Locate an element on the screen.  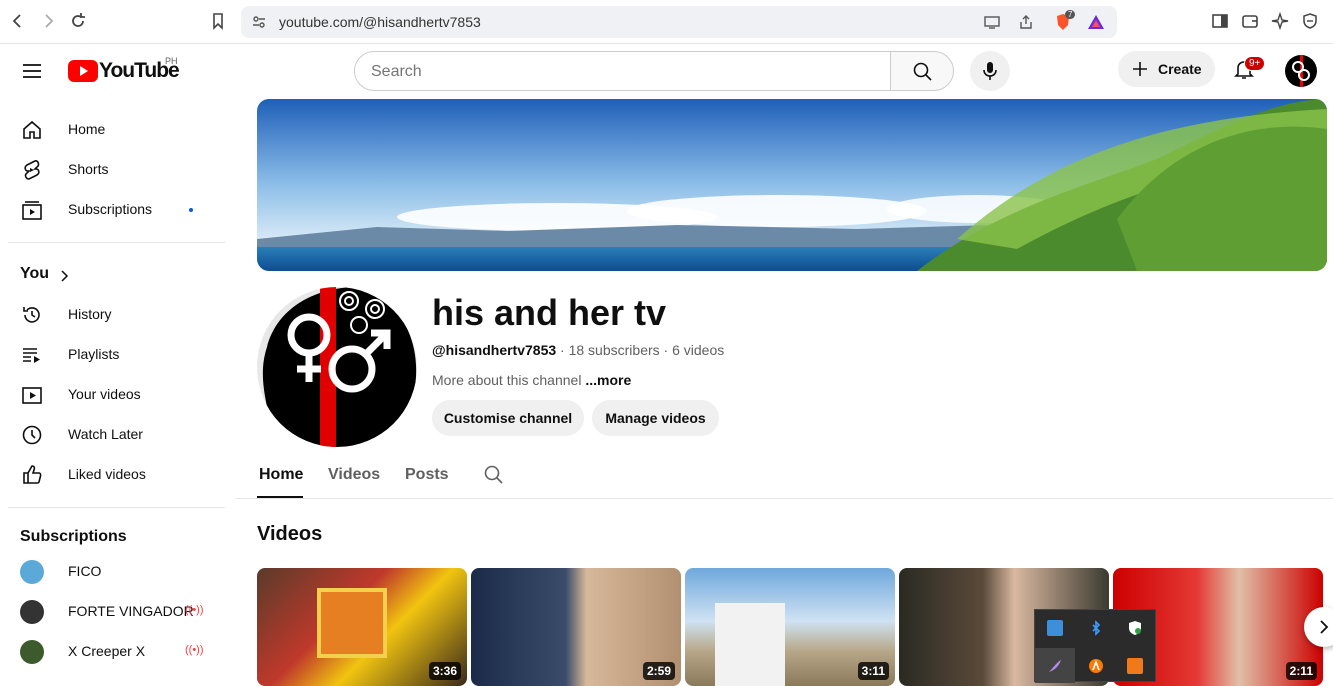
site-info-icon is located at coordinates (259, 24).